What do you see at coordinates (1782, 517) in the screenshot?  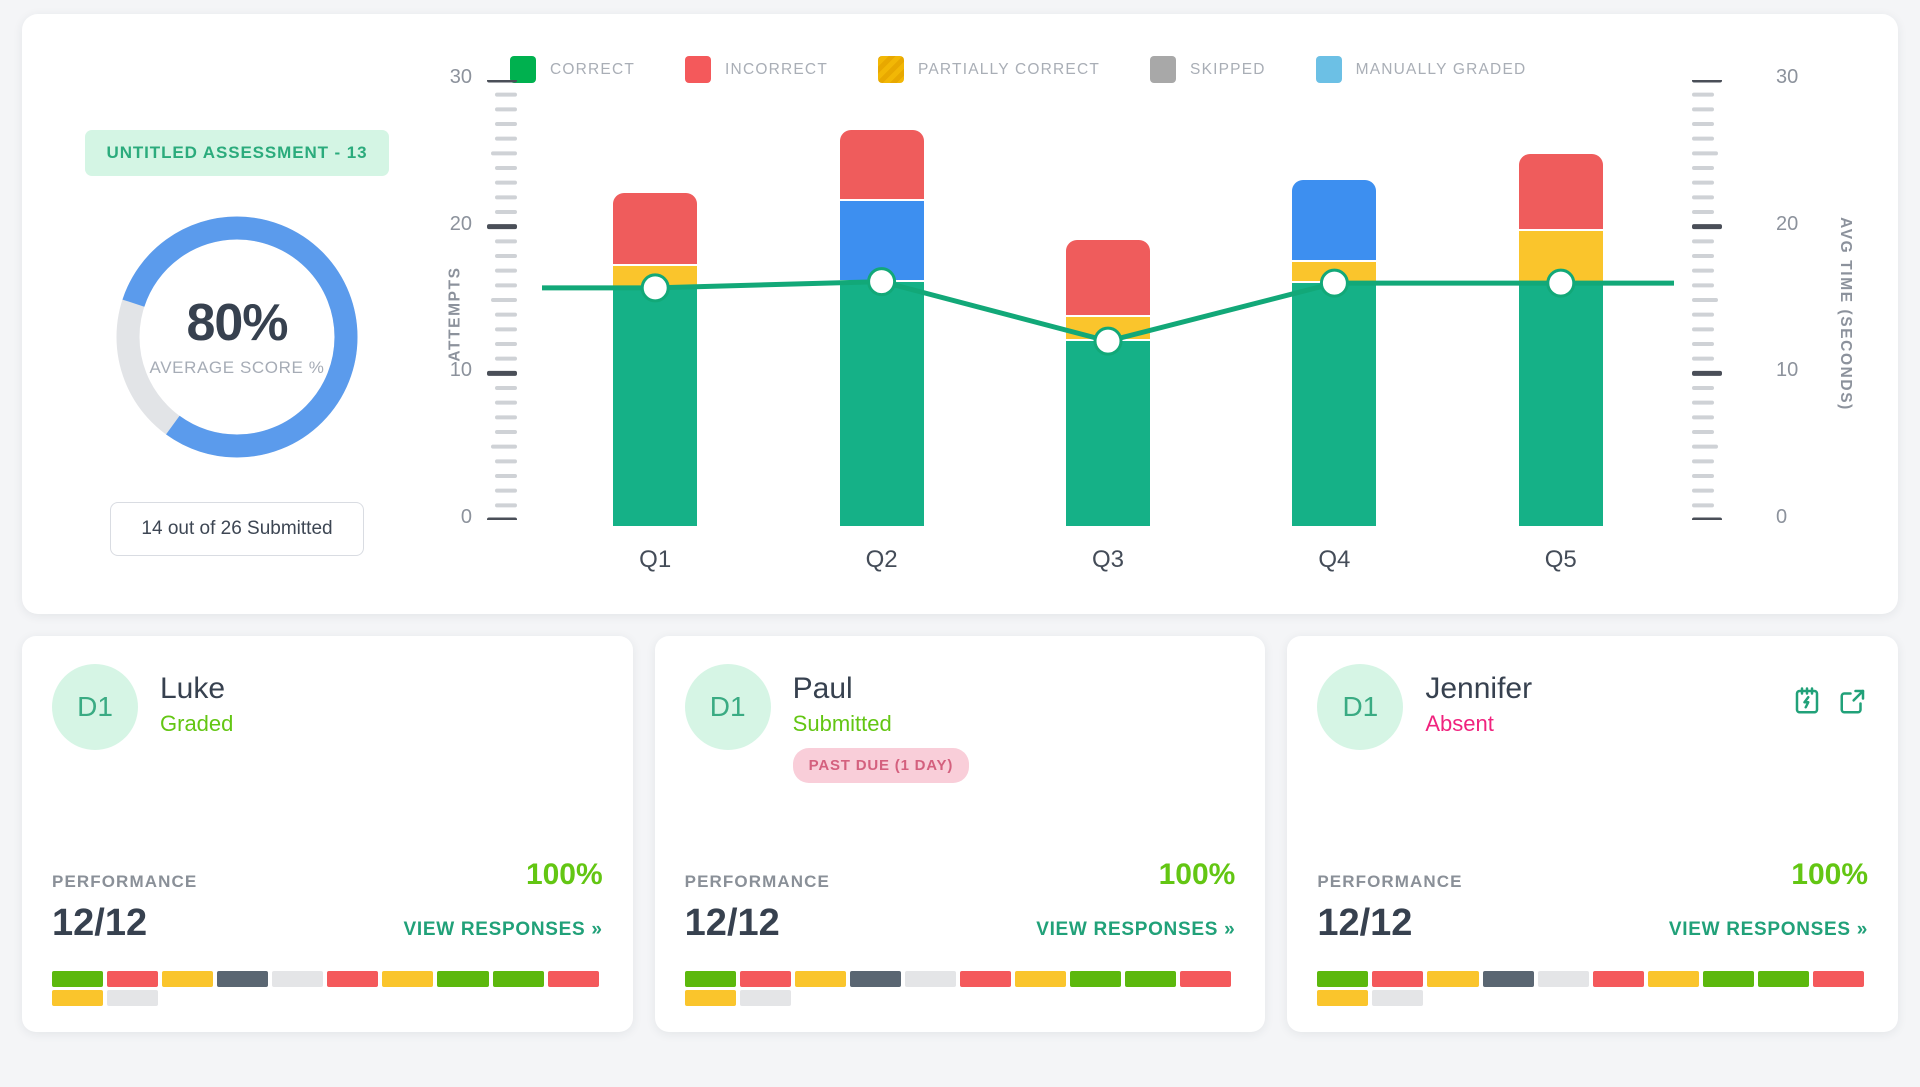 I see `axis-tick-right-0: 0` at bounding box center [1782, 517].